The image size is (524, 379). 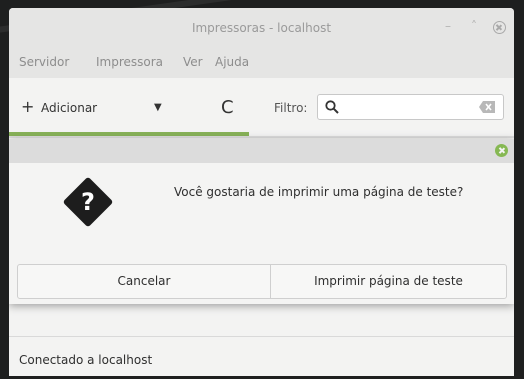 What do you see at coordinates (332, 107) in the screenshot?
I see `search-icon` at bounding box center [332, 107].